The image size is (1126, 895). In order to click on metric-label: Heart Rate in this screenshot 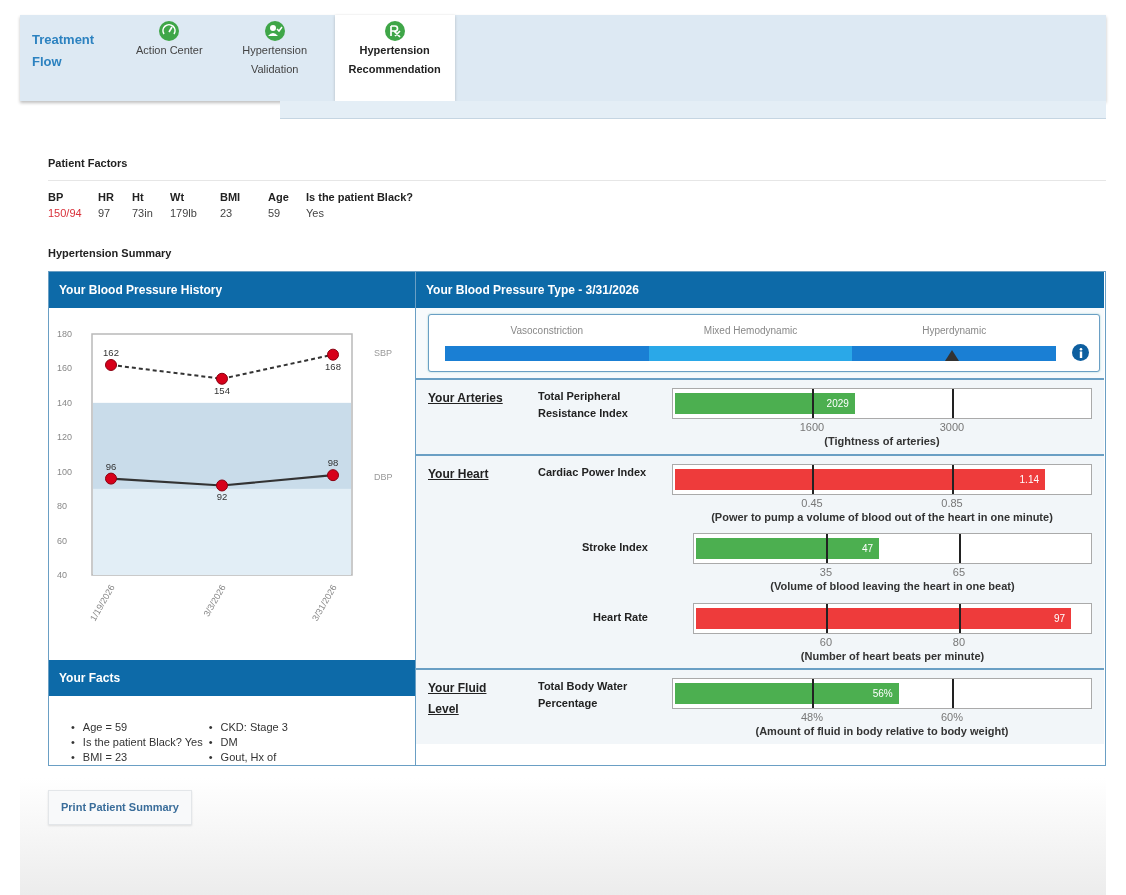, I will do `click(620, 617)`.